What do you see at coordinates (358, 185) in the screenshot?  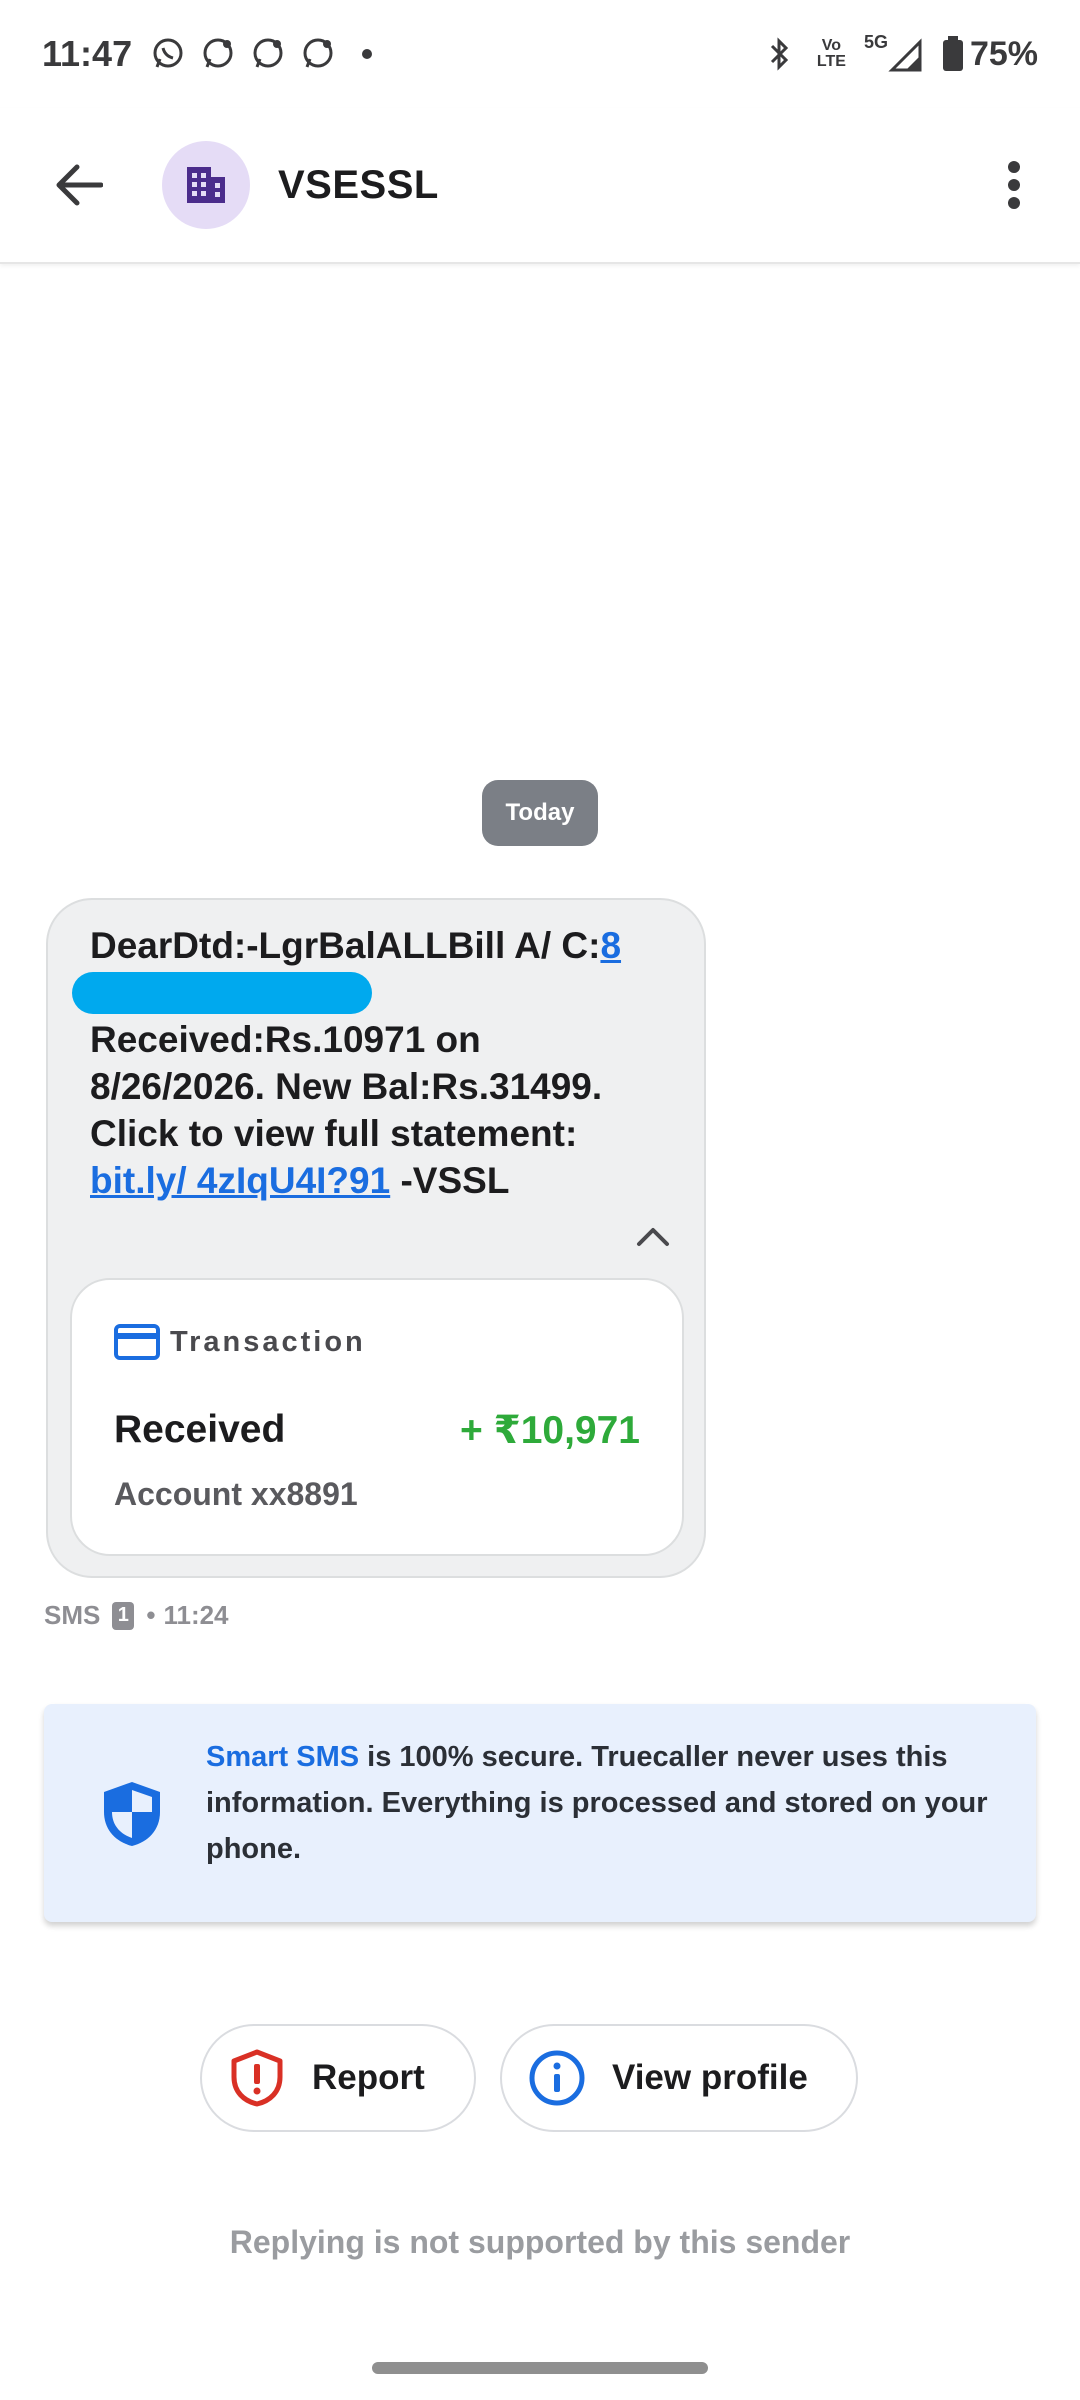 I see `sender-name: VSESSL` at bounding box center [358, 185].